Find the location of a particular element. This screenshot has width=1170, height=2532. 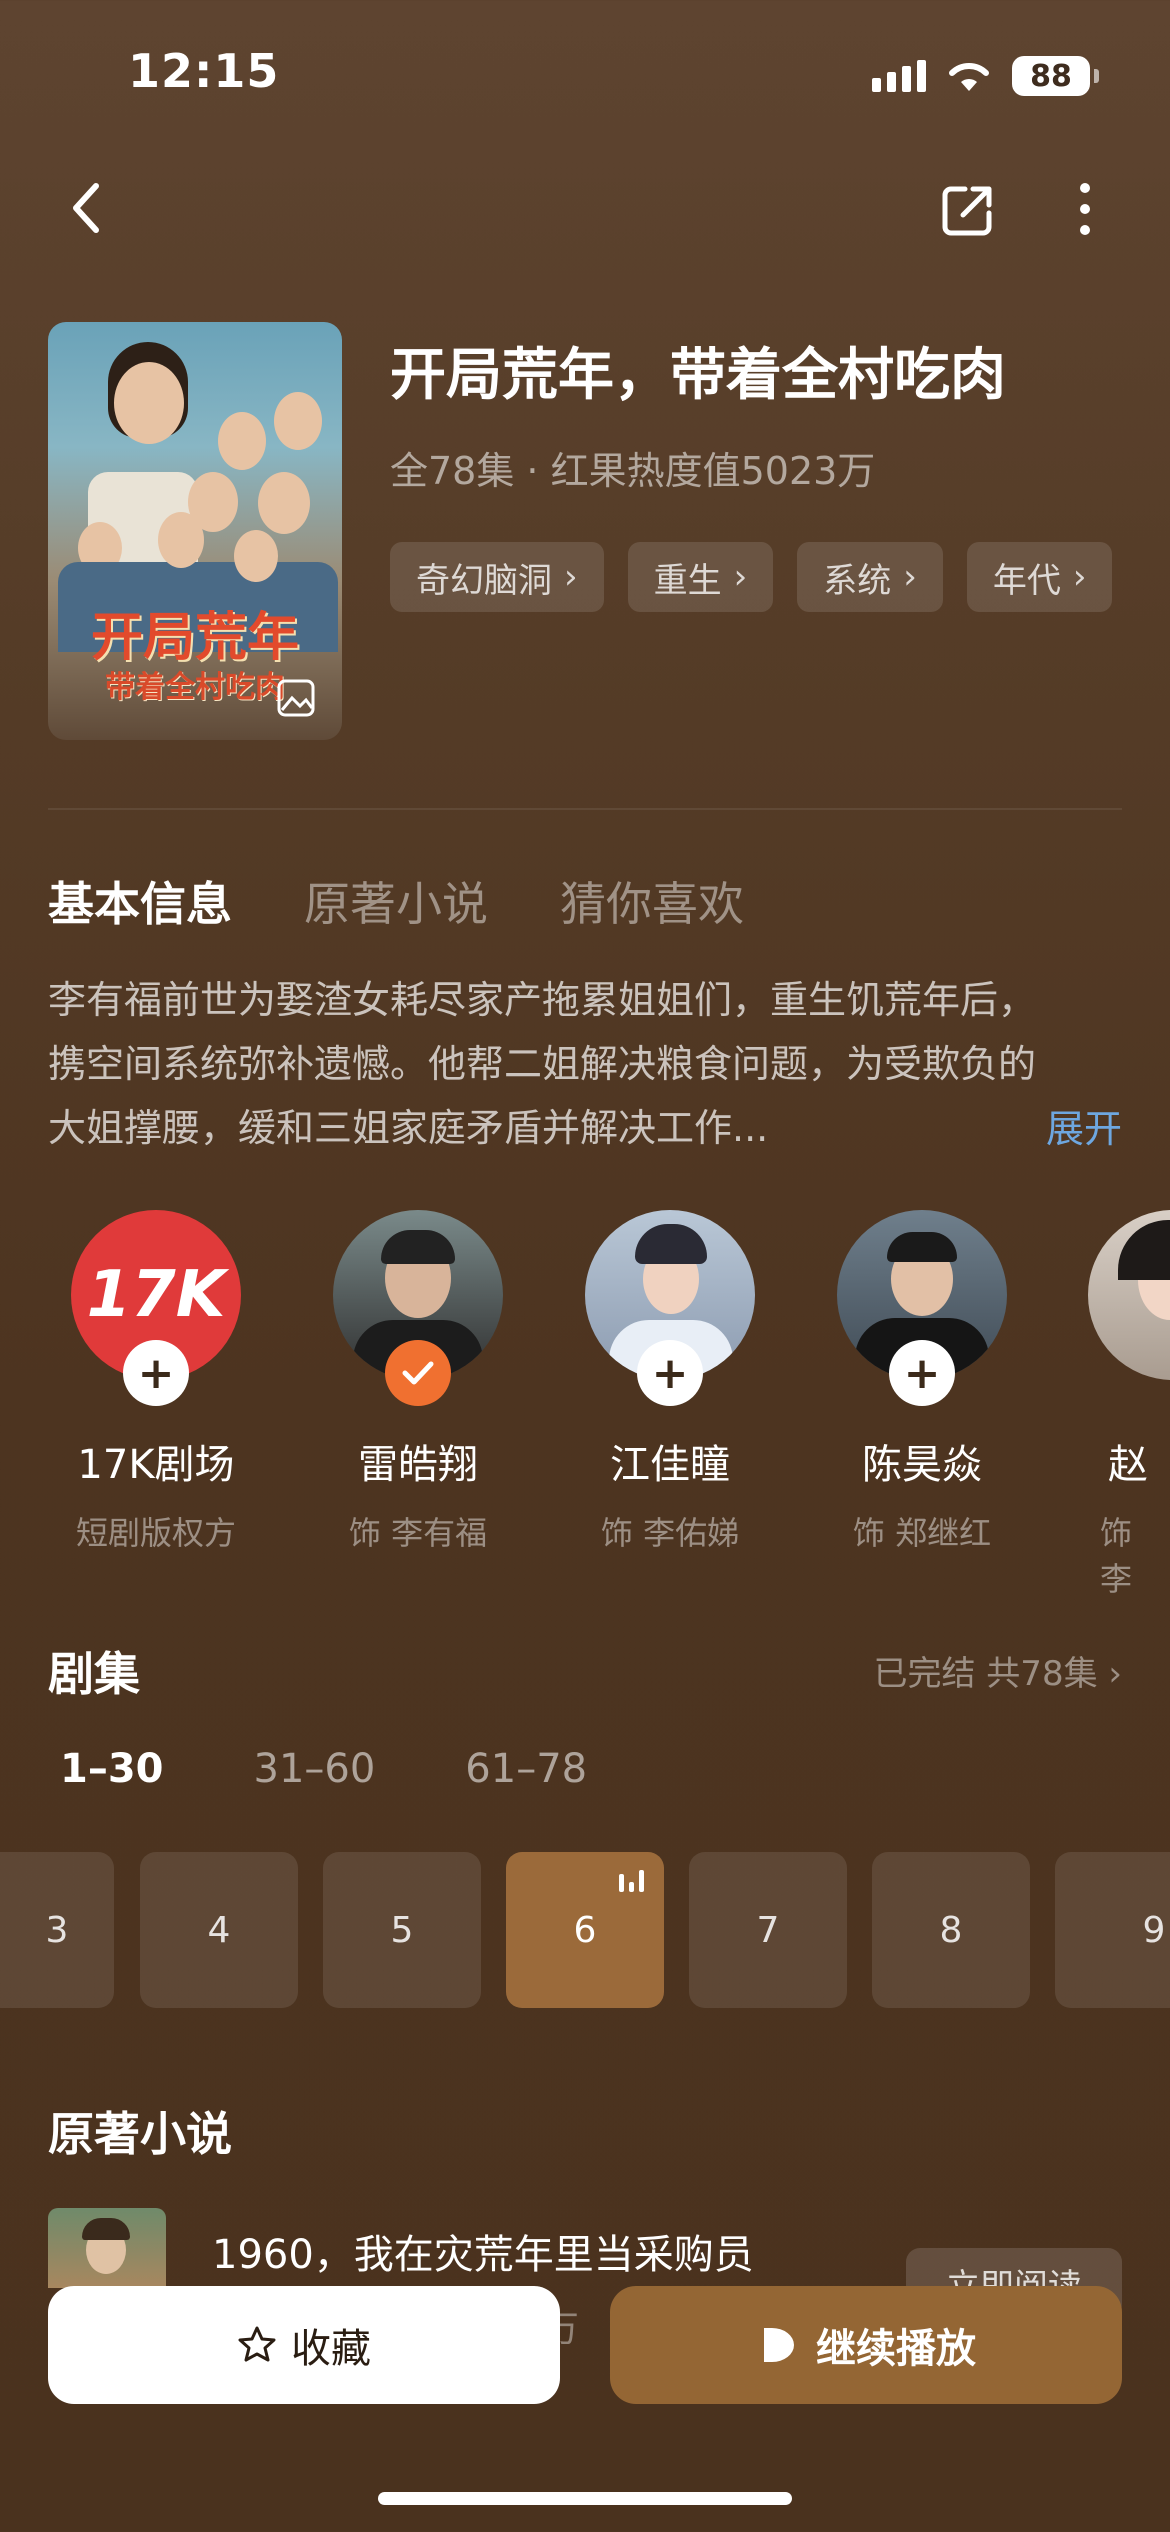

tag-era: 年代 › is located at coordinates (1039, 577).